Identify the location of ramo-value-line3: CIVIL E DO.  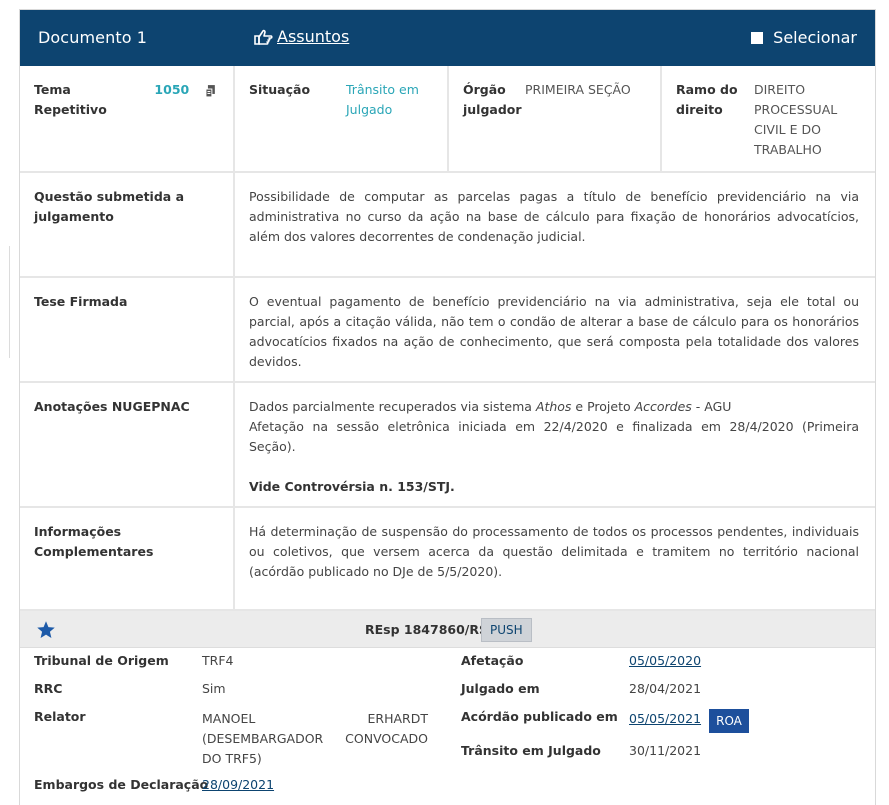
(787, 129).